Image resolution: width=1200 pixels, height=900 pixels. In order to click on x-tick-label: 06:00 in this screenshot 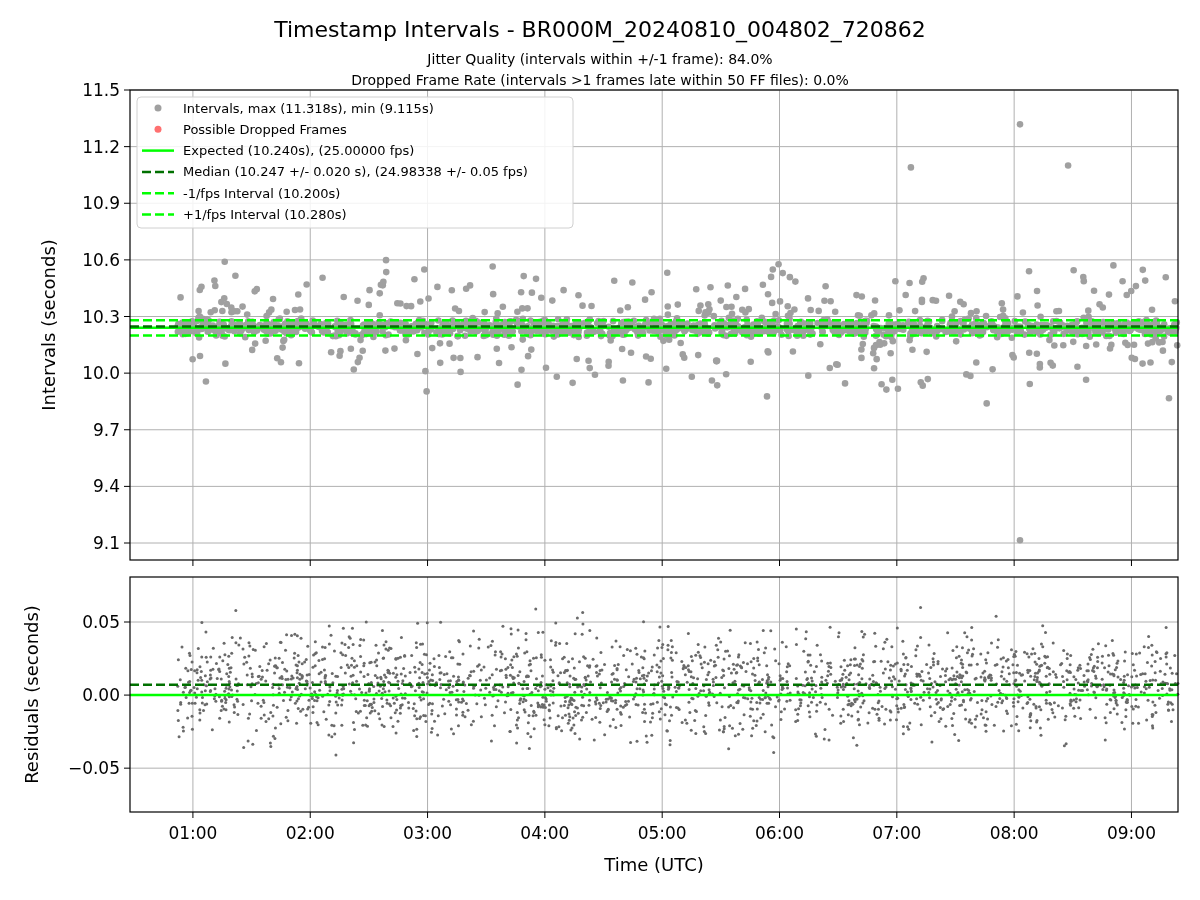, I will do `click(779, 833)`.